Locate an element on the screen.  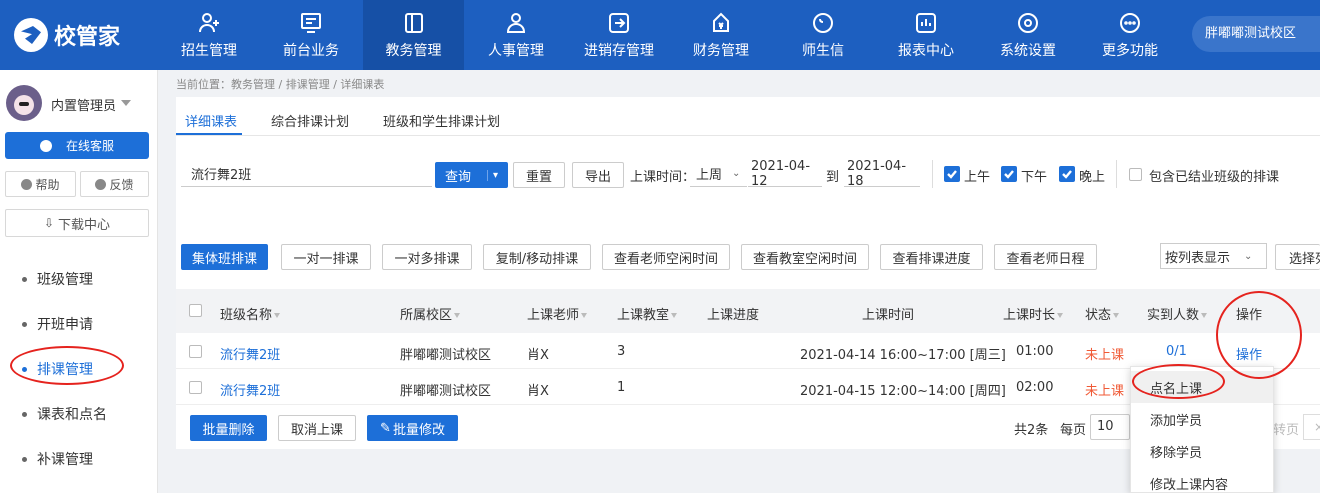
col-teacher: 上课老师 is located at coordinates (557, 313).